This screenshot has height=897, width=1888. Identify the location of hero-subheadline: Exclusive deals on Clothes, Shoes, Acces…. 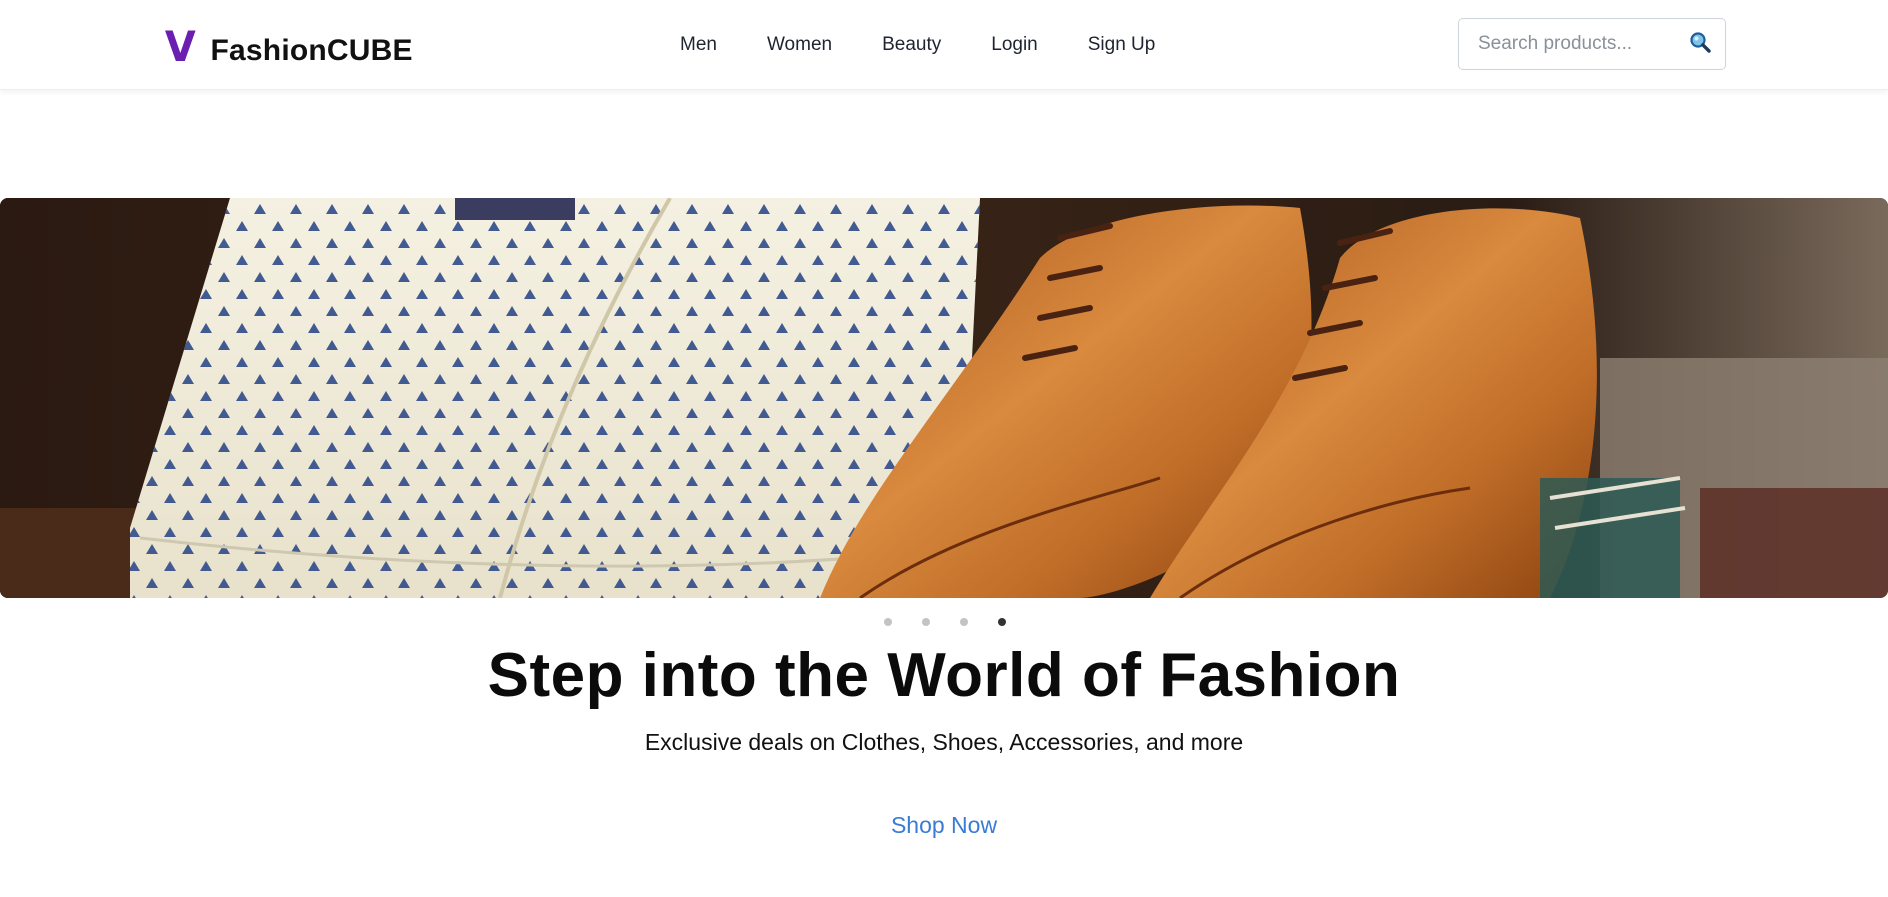
(944, 742).